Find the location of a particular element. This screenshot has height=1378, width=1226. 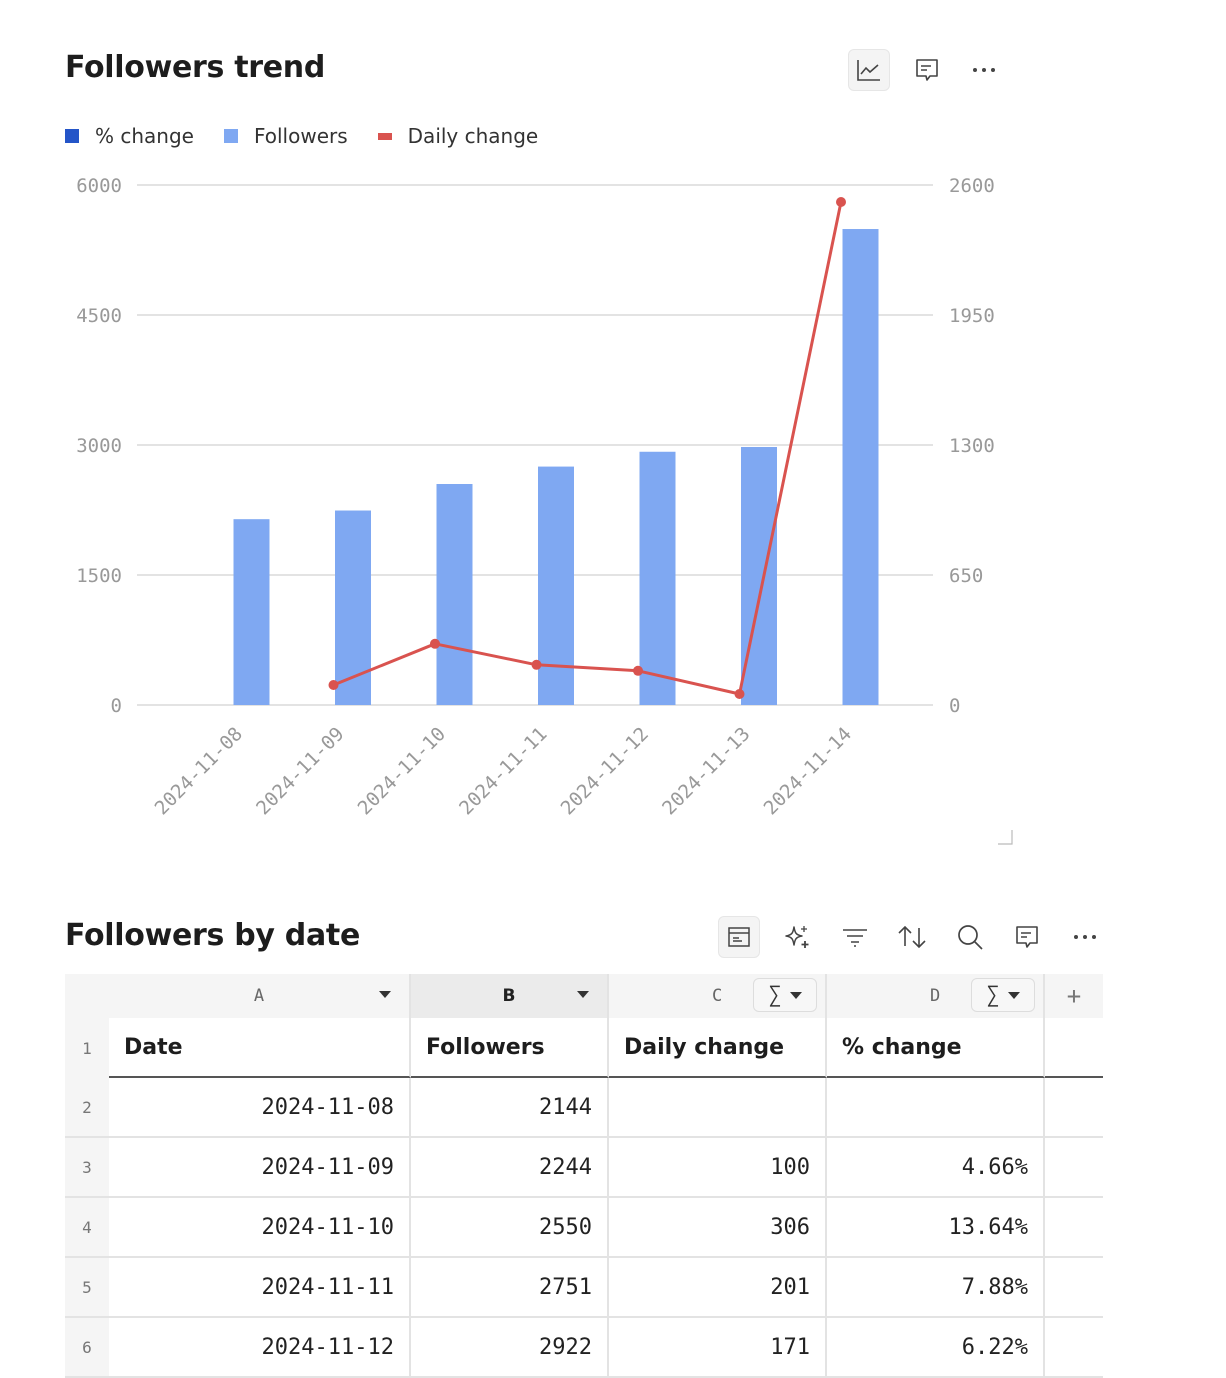

y-tick-left: 1500 is located at coordinates (99, 576).